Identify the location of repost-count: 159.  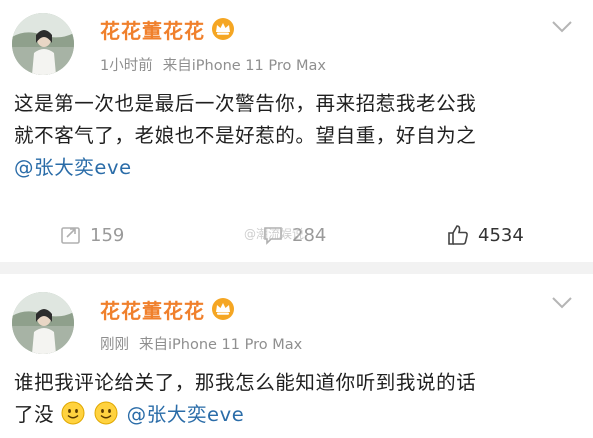
(107, 235).